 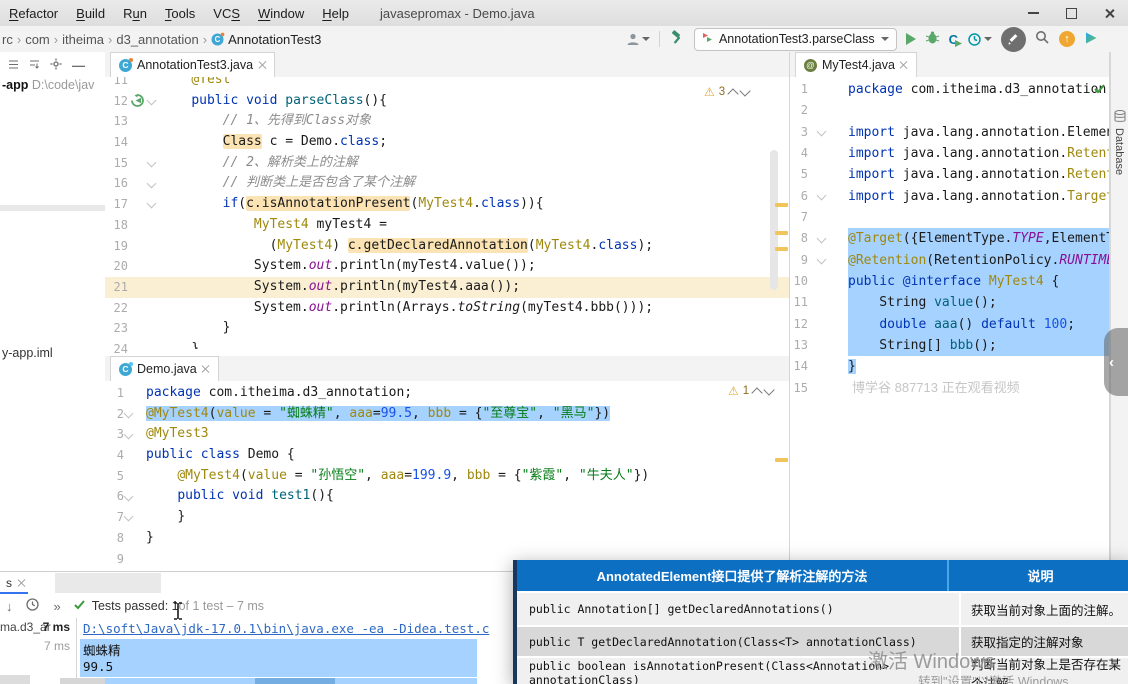 I want to click on gutter-line: 8, so click(x=819, y=238).